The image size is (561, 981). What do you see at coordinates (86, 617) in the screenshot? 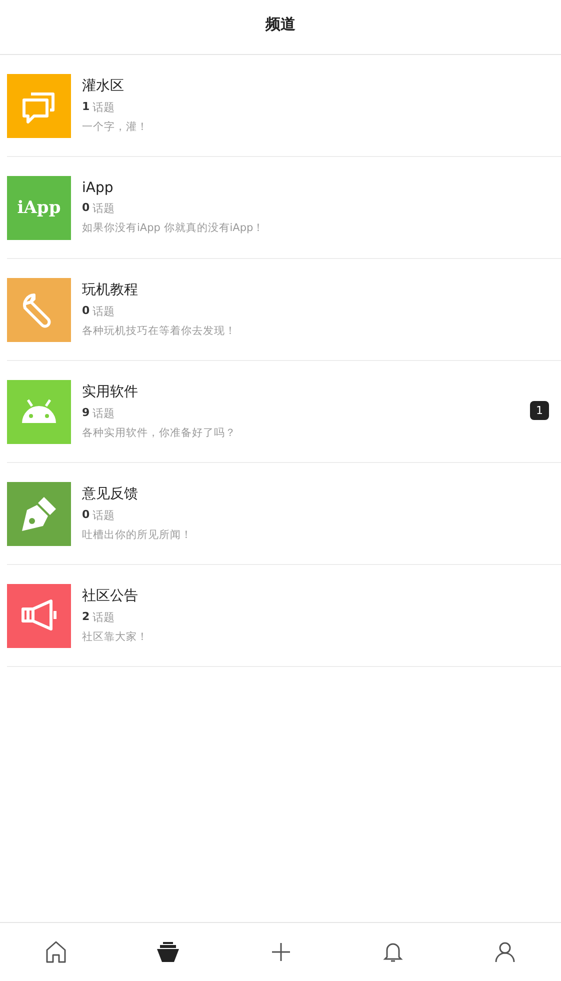
I see `topic-count: 2` at bounding box center [86, 617].